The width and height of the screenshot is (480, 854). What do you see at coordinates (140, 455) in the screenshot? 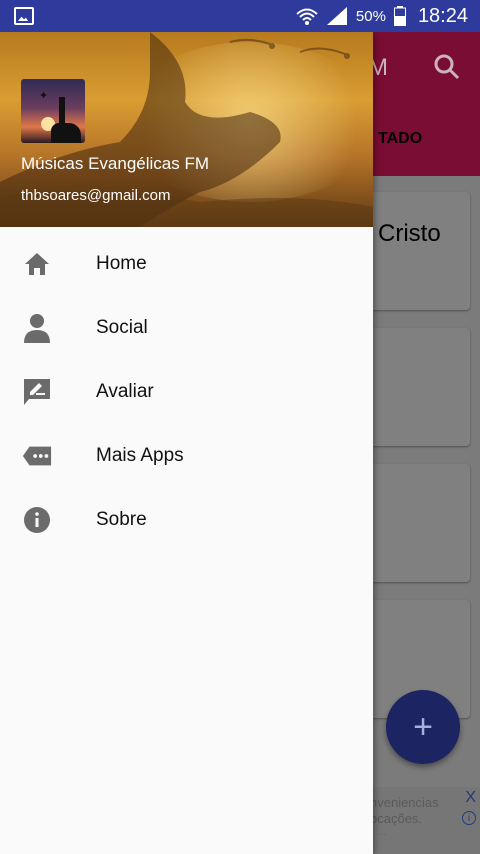
I see `menu-item-label: Mais Apps` at bounding box center [140, 455].